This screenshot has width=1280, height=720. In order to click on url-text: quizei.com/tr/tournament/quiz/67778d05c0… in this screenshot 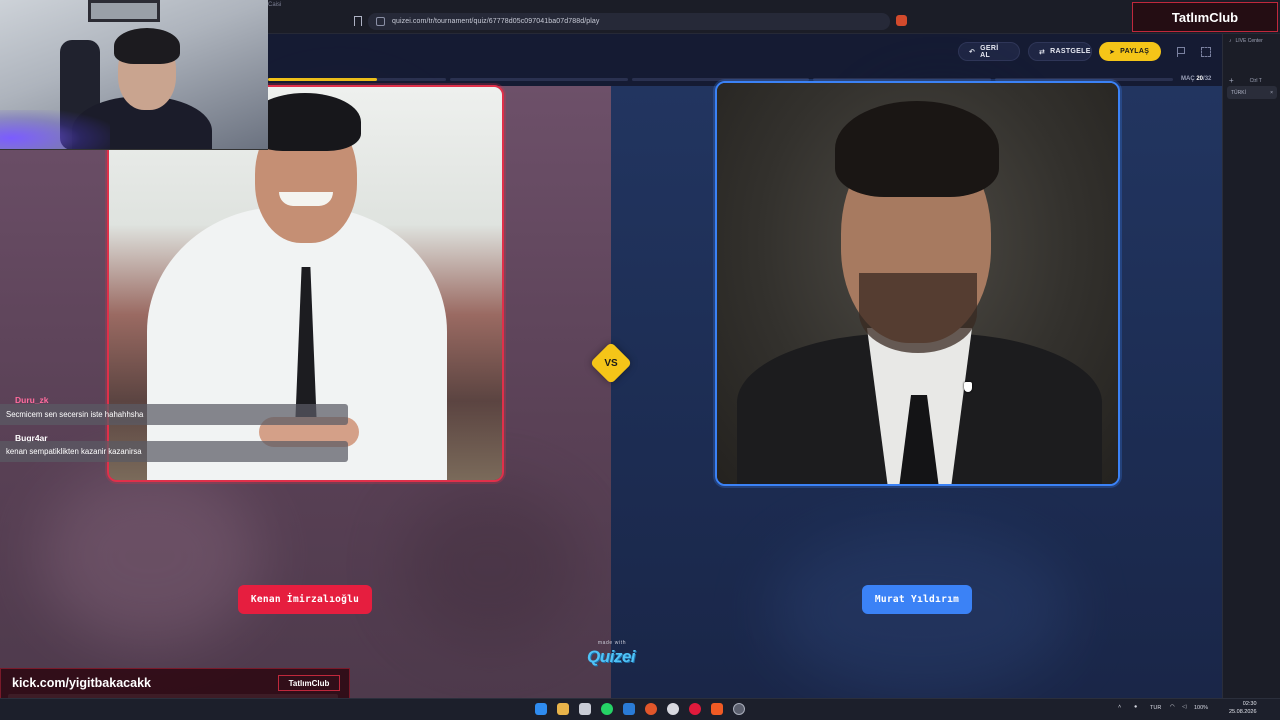, I will do `click(496, 21)`.